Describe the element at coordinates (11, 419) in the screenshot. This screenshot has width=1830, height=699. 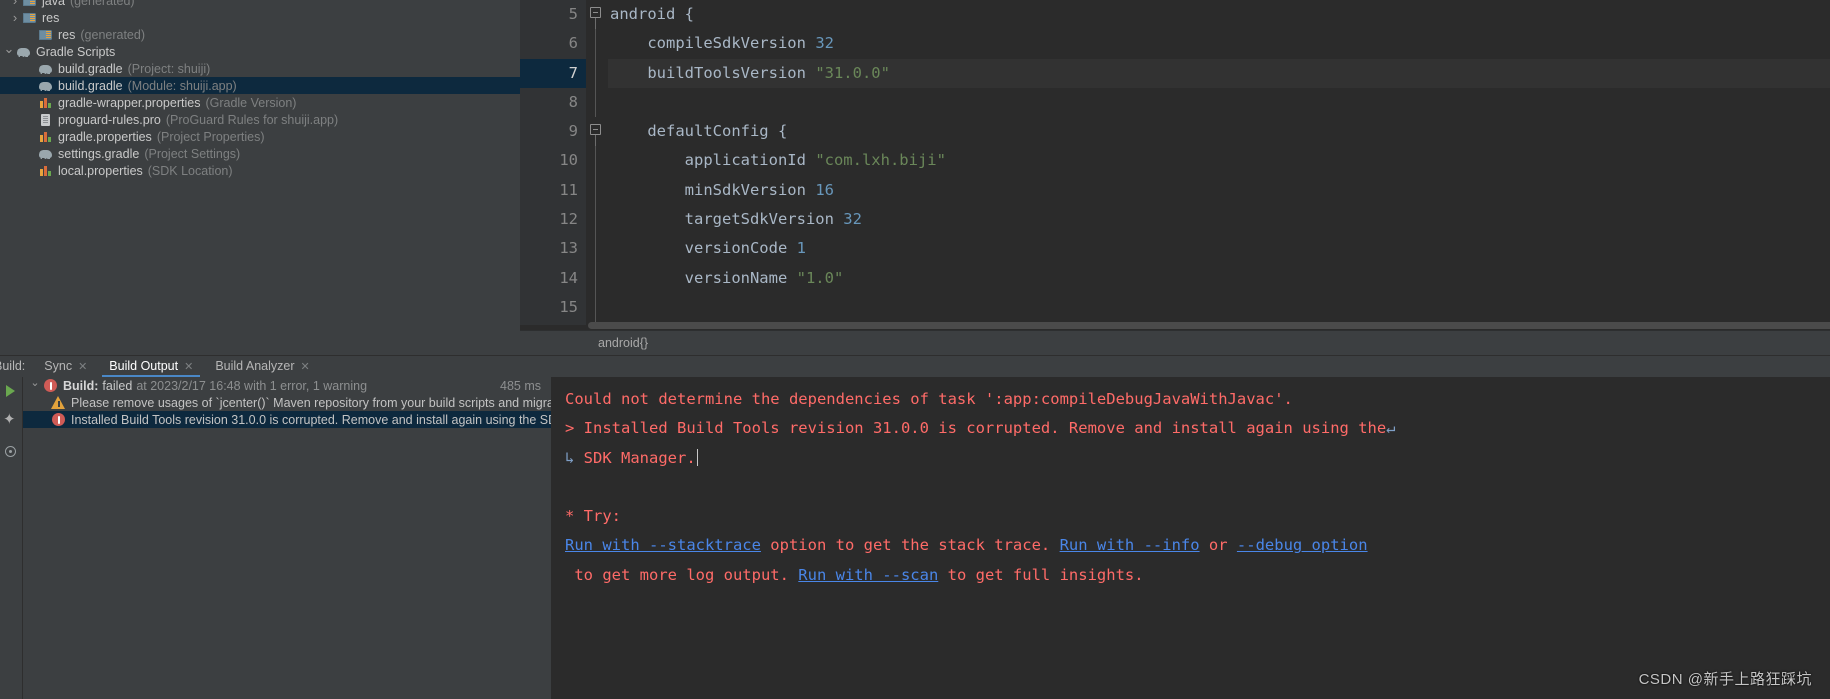
I see `star-icon` at that location.